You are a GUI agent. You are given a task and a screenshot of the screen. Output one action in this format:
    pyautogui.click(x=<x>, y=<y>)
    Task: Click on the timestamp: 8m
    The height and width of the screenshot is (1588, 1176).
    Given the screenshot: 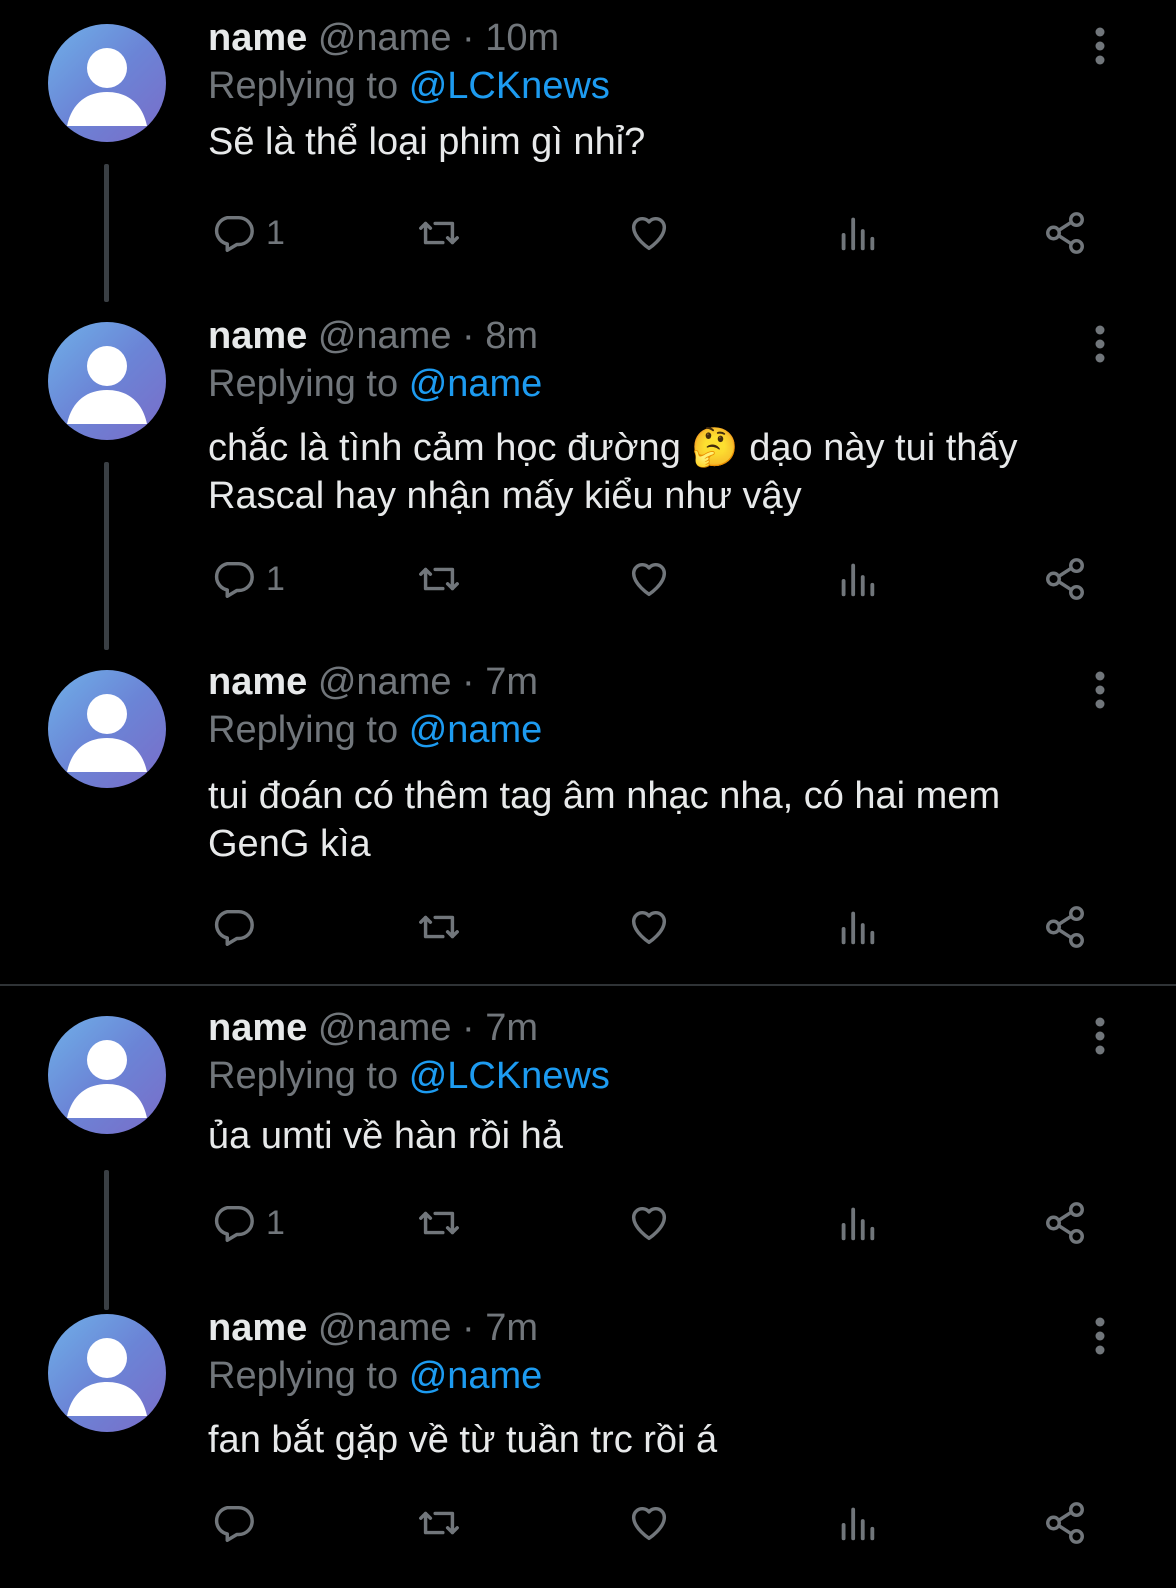 What is the action you would take?
    pyautogui.click(x=511, y=336)
    